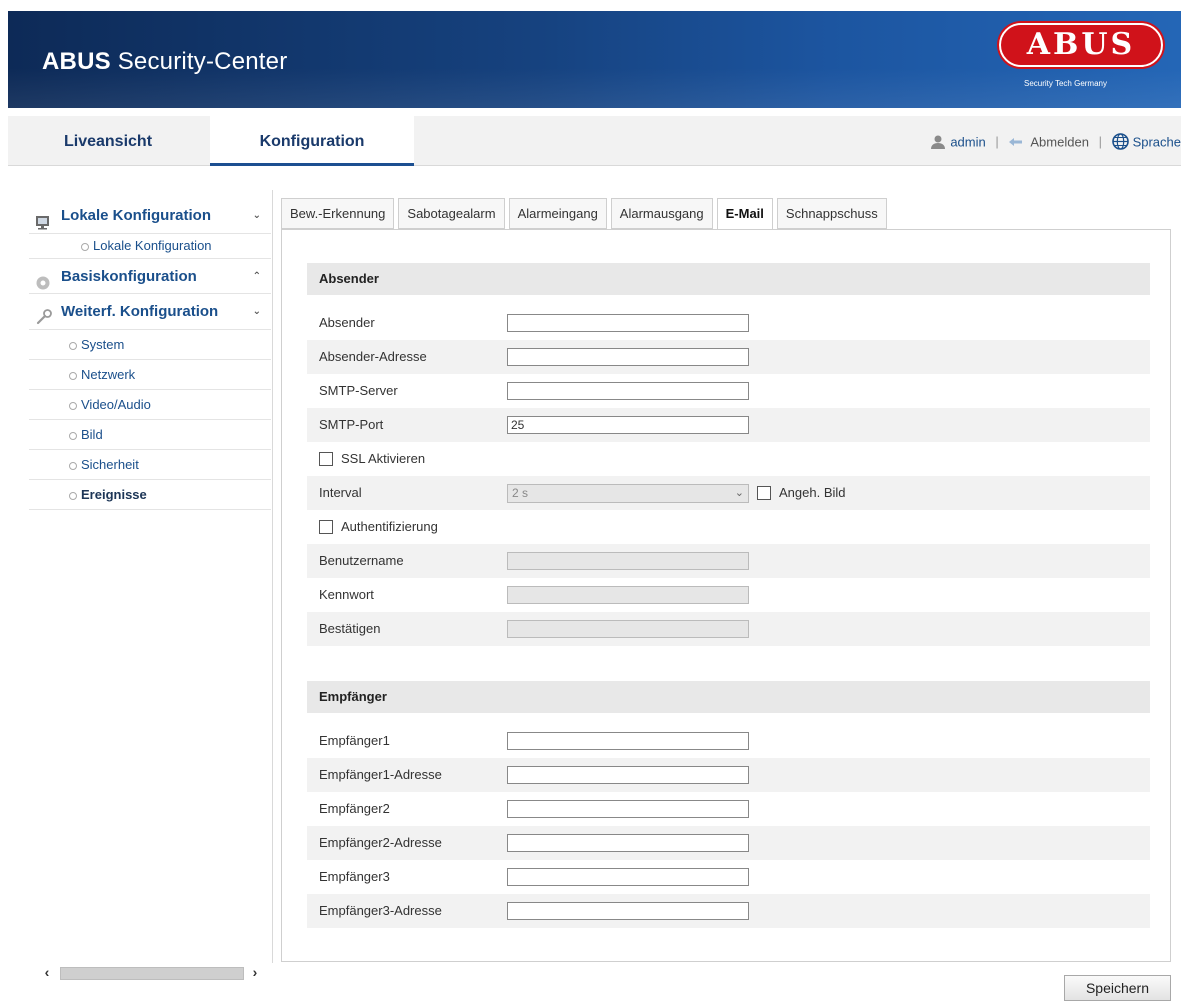 The image size is (1181, 1001). I want to click on tab-liveansicht: Liveansicht, so click(108, 141).